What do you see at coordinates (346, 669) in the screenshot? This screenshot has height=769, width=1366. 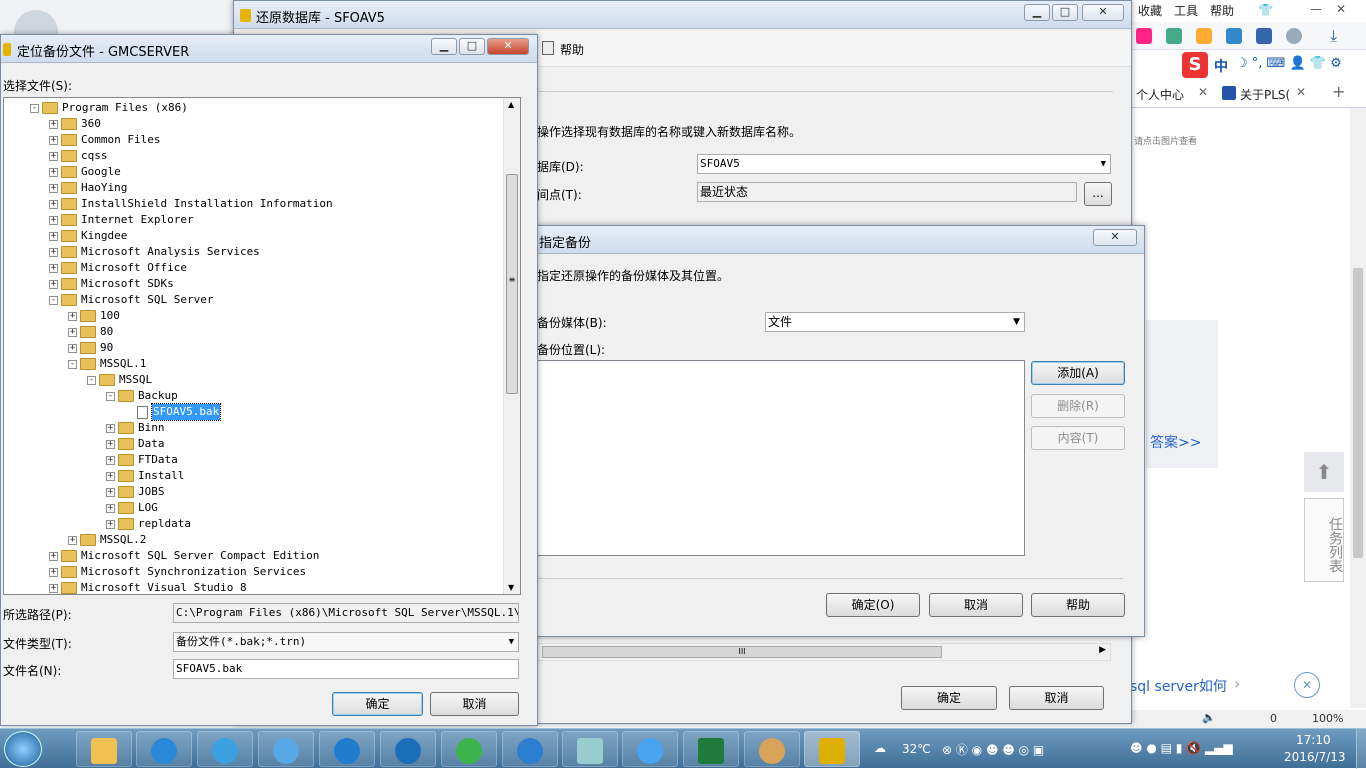 I see `file-name-field: SFOAV5.bak` at bounding box center [346, 669].